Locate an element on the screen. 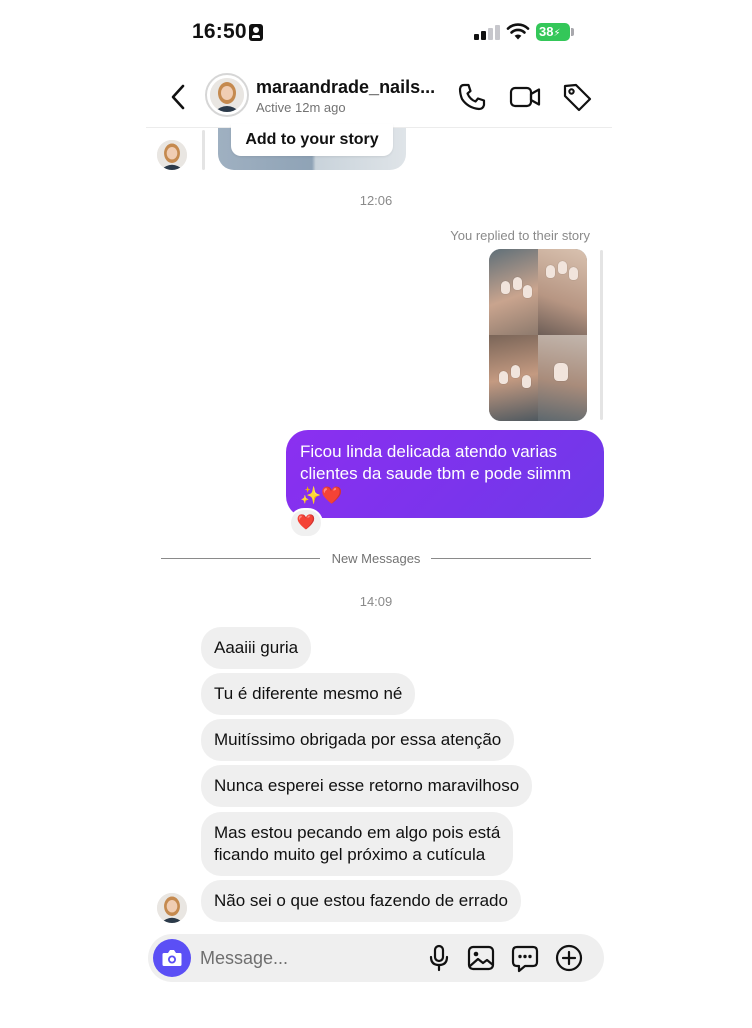  video-camera-icon is located at coordinates (525, 97).